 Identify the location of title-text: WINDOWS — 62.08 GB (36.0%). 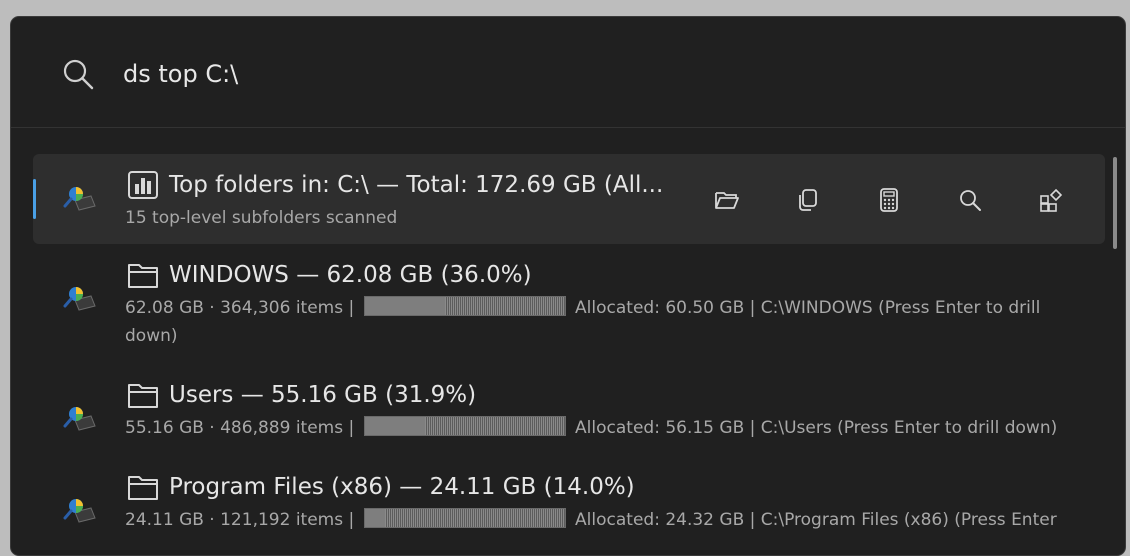
(350, 275).